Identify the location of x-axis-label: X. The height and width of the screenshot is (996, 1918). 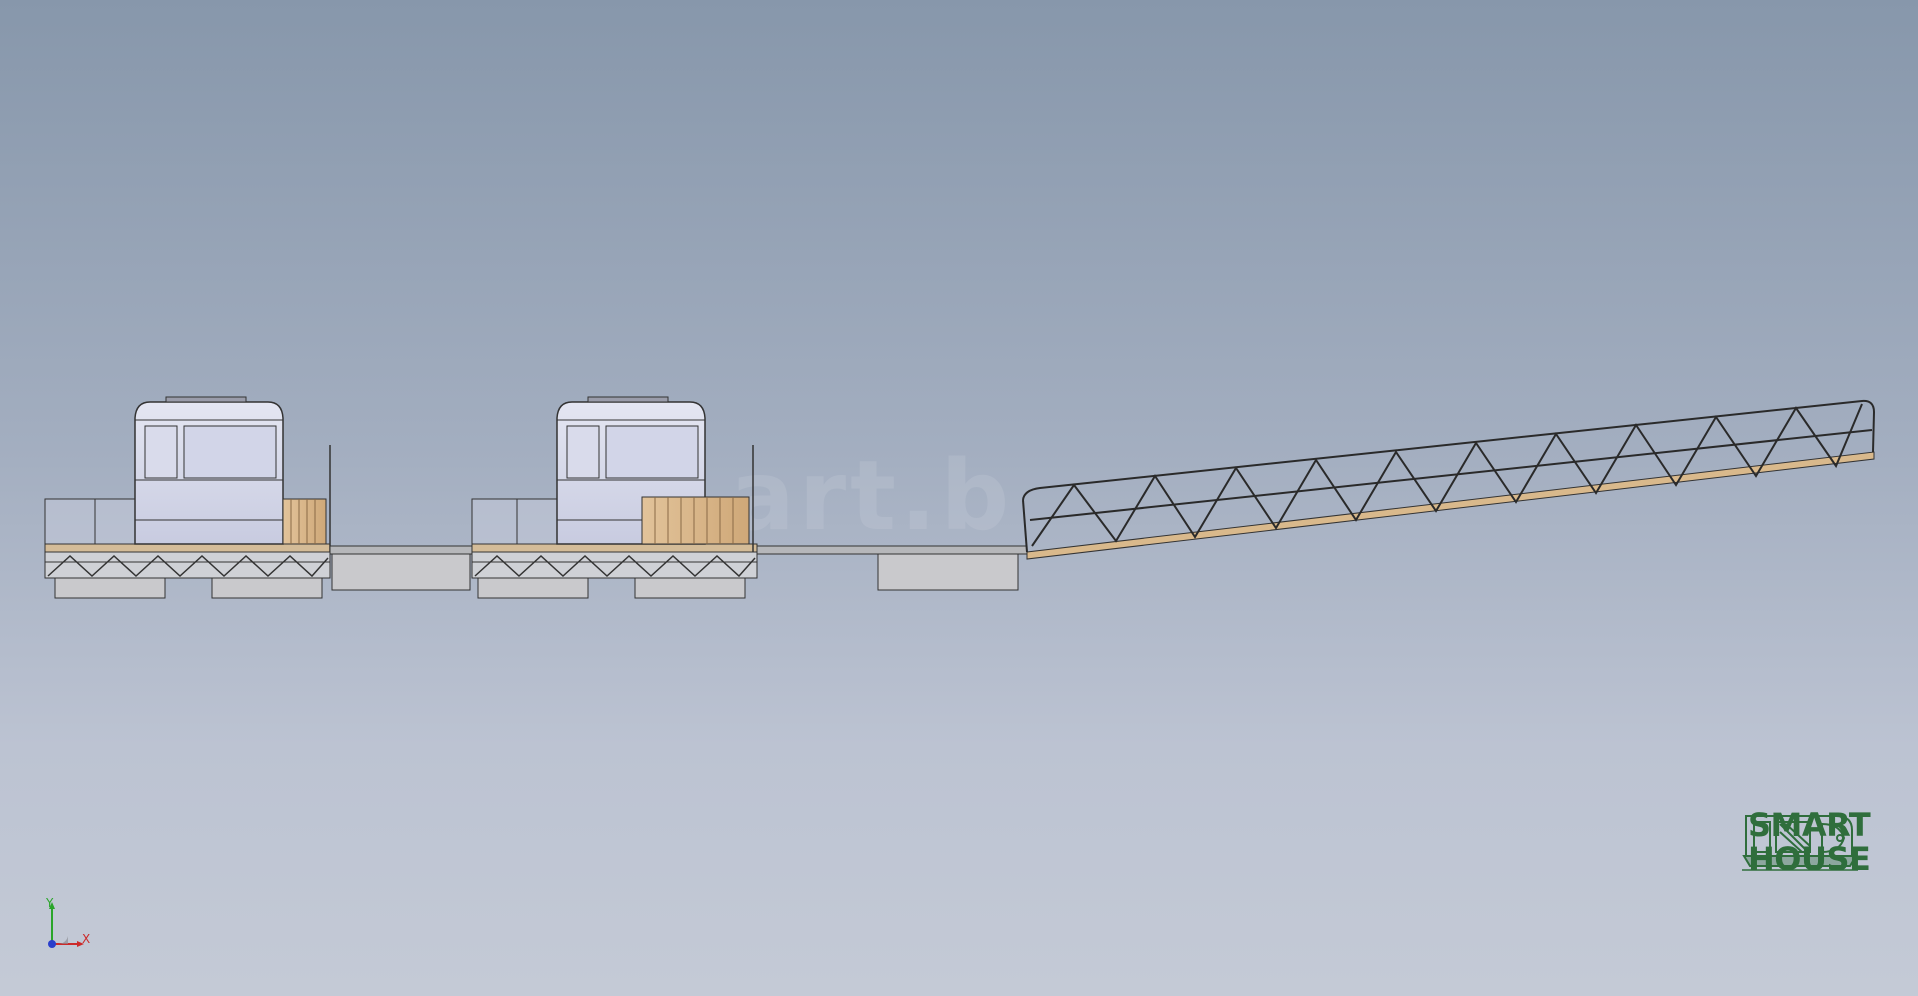
(86, 939).